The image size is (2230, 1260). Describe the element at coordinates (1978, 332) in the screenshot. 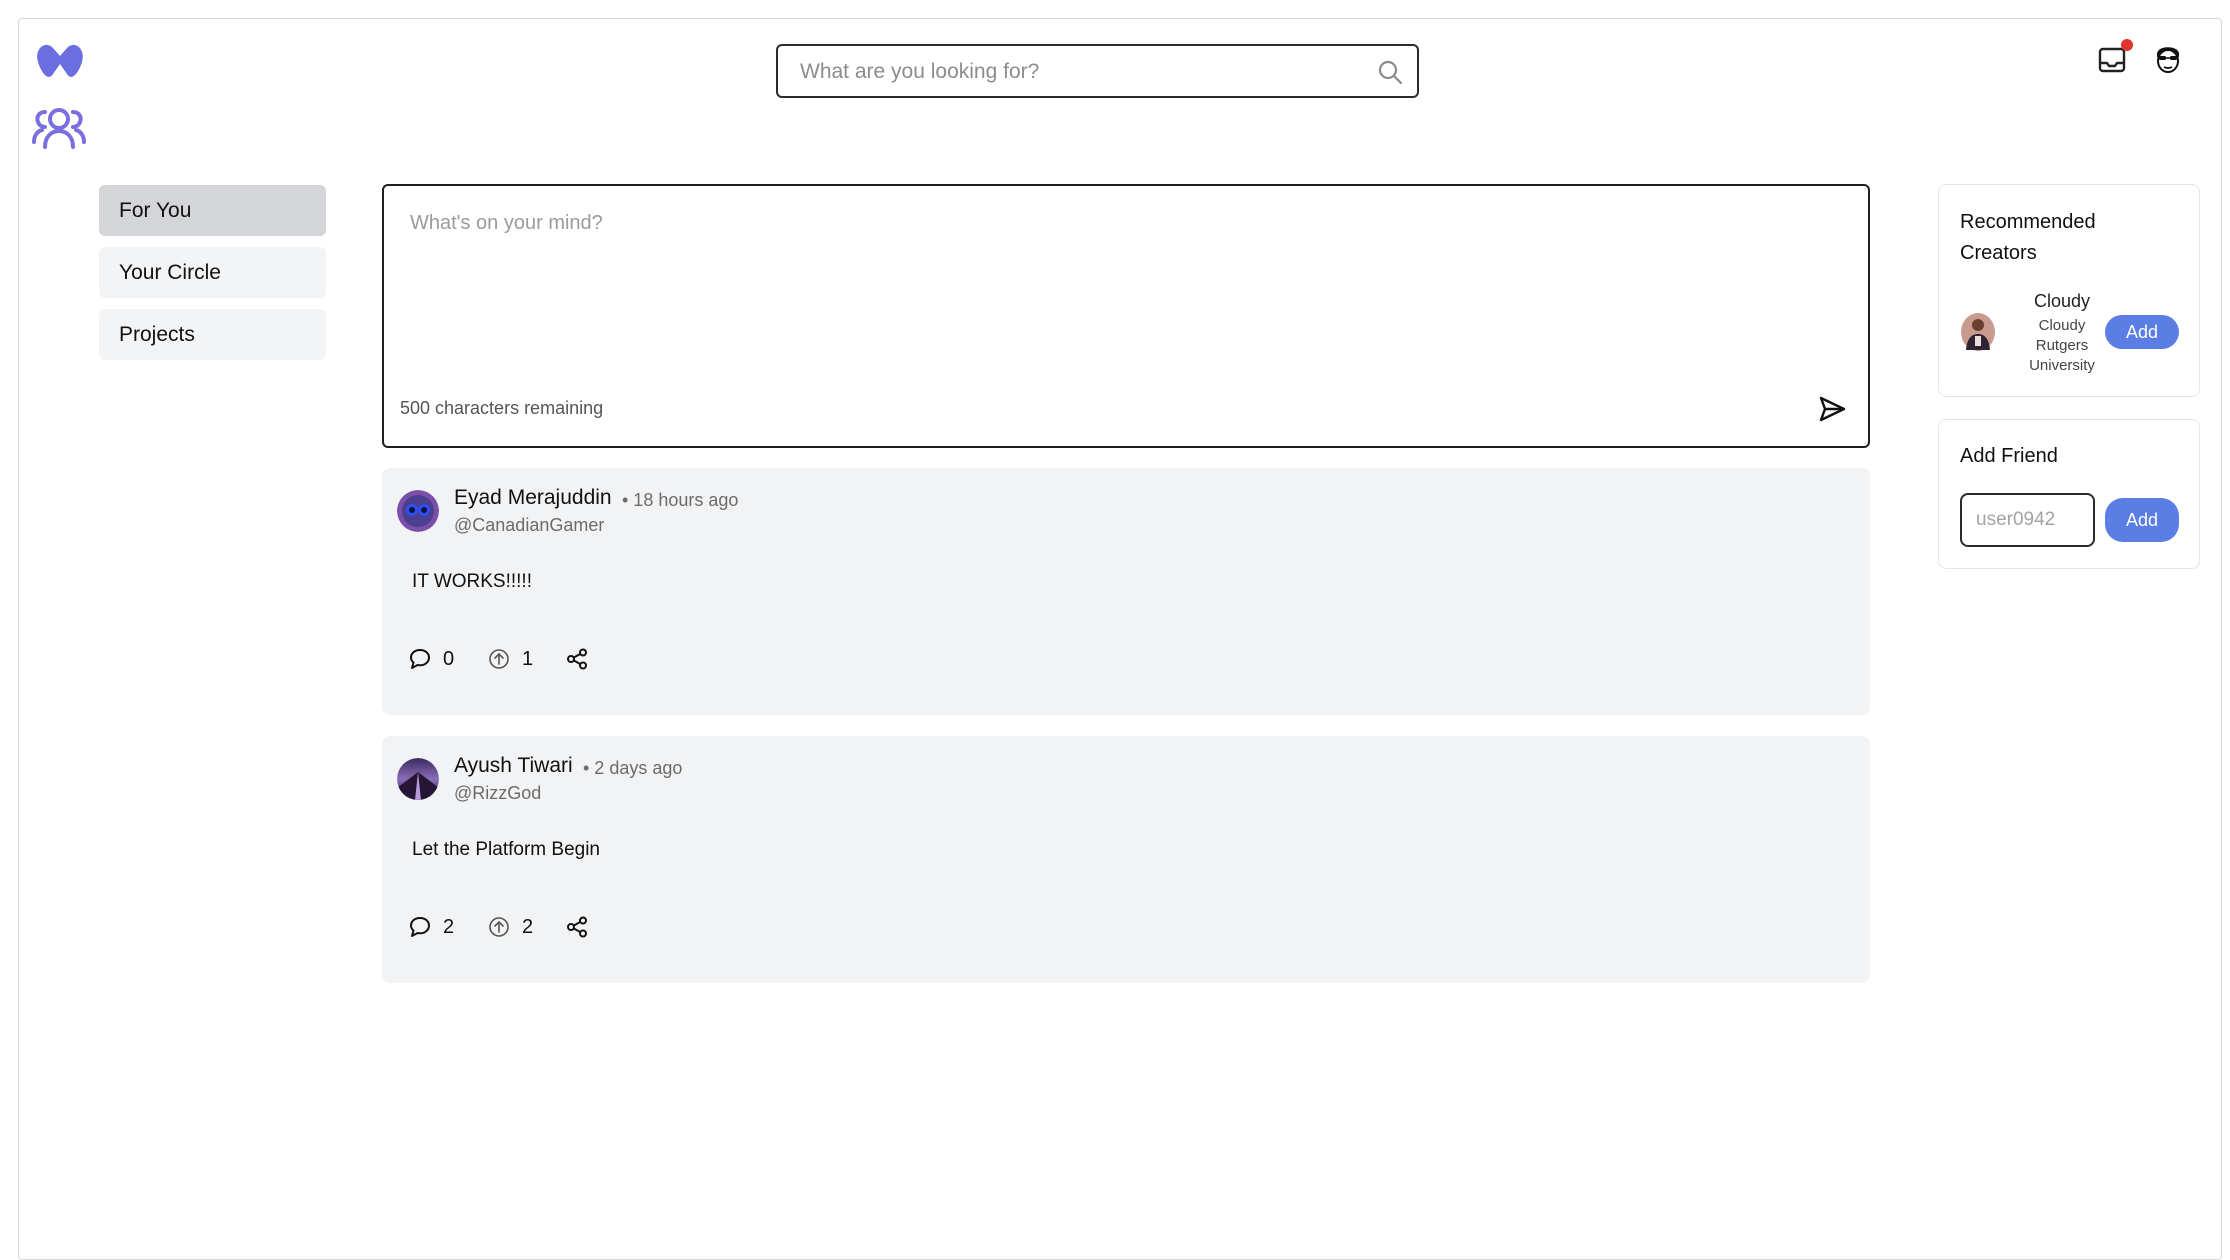

I see `creator-avatar` at that location.